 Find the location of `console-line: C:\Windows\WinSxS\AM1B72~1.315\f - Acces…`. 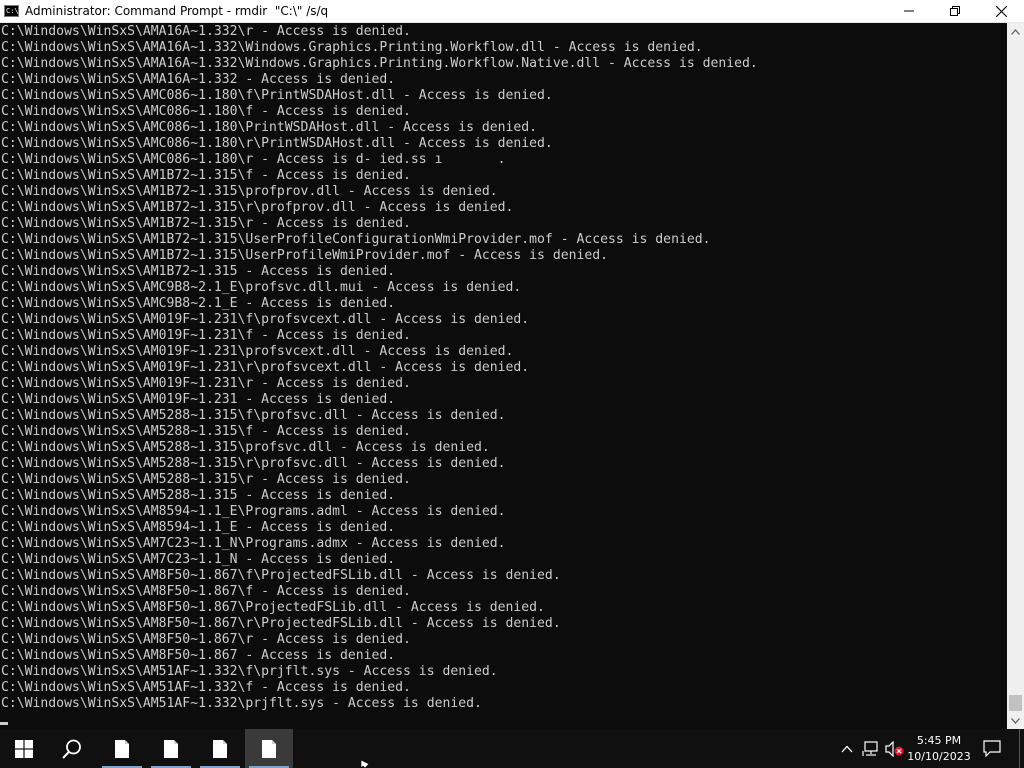

console-line: C:\Windows\WinSxS\AM1B72~1.315\f - Acces… is located at coordinates (206, 175).